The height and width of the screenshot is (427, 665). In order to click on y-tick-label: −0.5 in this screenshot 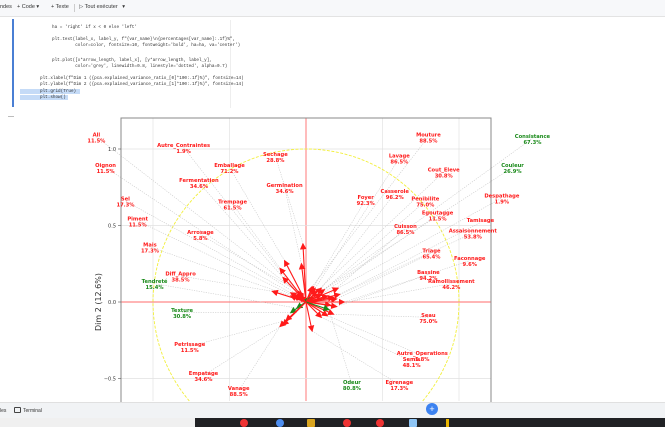, I will do `click(110, 380)`.